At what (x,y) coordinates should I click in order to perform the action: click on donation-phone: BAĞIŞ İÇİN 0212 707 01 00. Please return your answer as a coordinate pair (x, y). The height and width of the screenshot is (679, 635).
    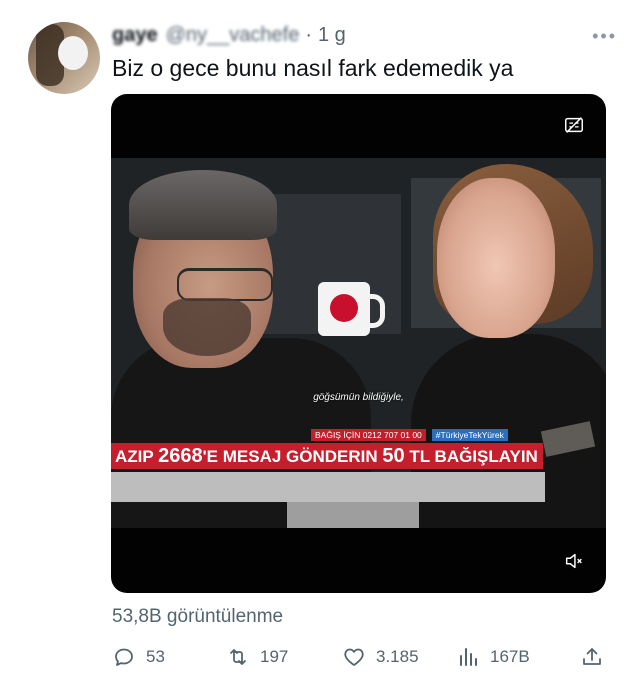
    Looking at the image, I should click on (368, 434).